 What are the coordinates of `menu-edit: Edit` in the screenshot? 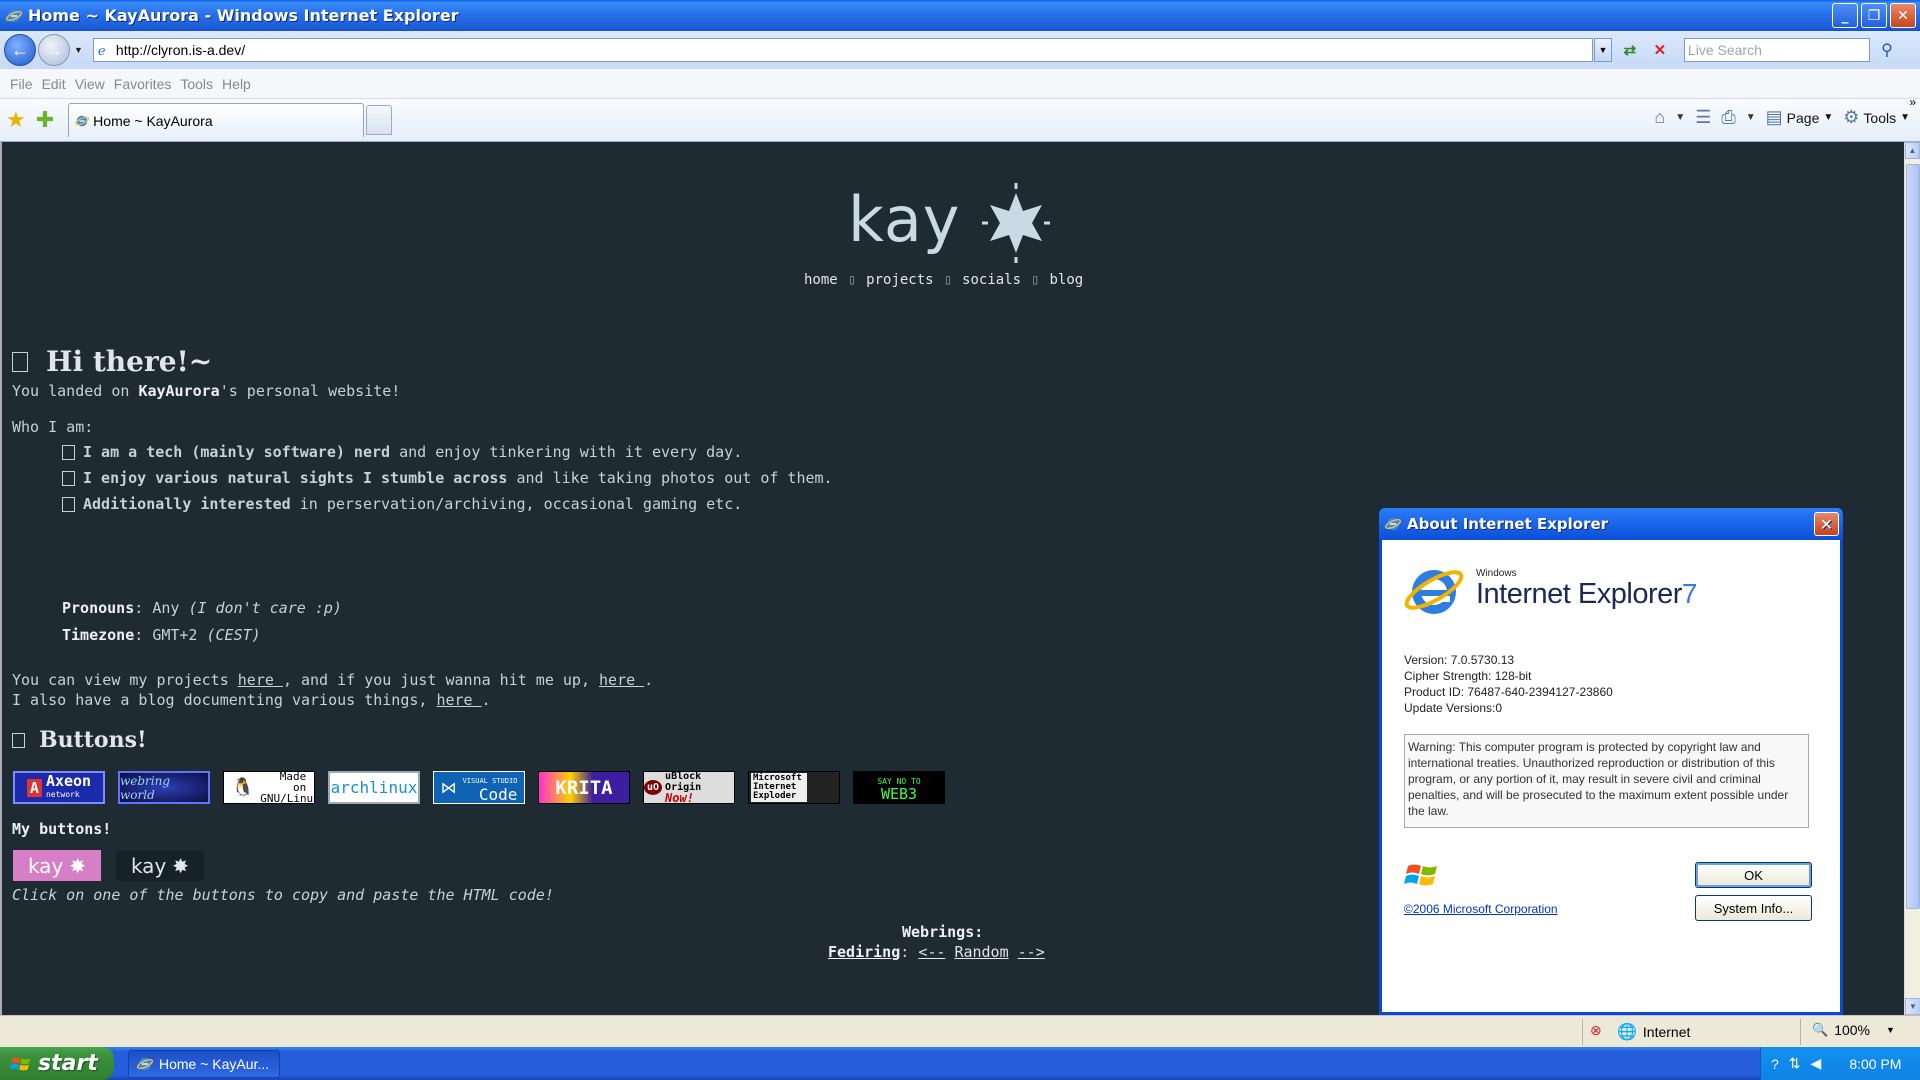 It's located at (54, 84).